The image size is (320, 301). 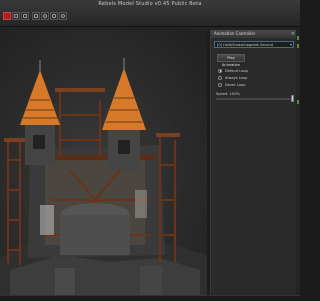 I want to click on panel-title: Animation Controller ×, so click(x=254, y=34).